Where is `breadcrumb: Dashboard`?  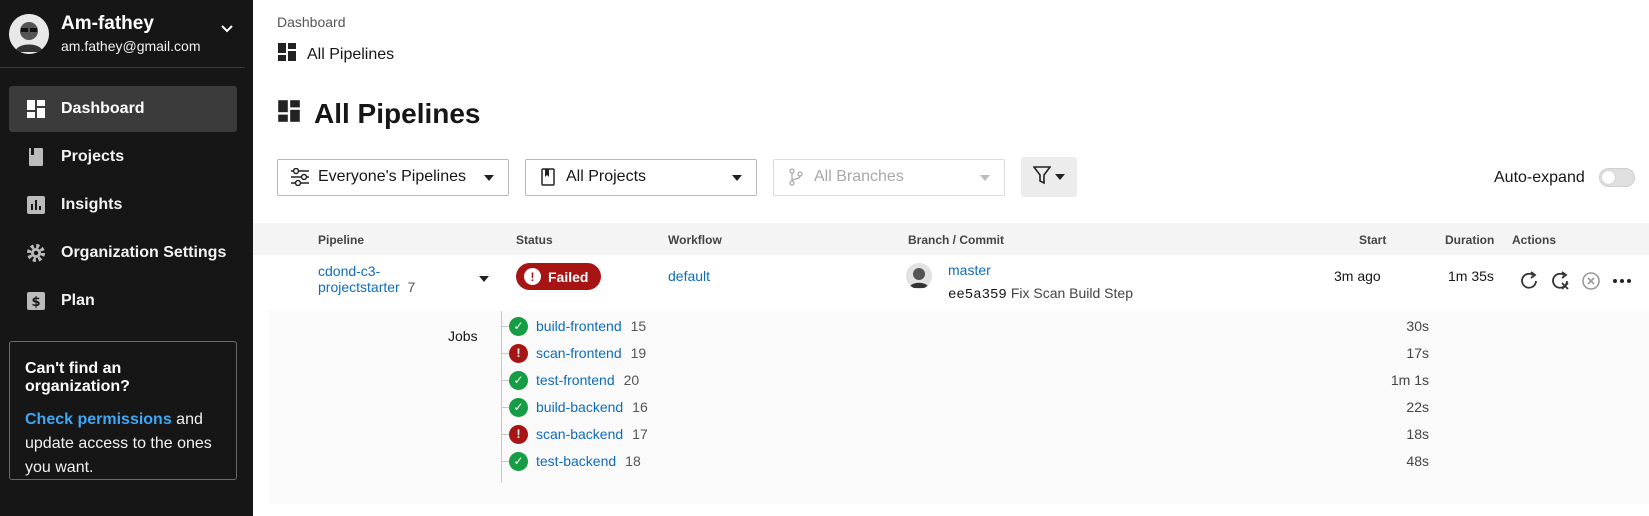 breadcrumb: Dashboard is located at coordinates (311, 22).